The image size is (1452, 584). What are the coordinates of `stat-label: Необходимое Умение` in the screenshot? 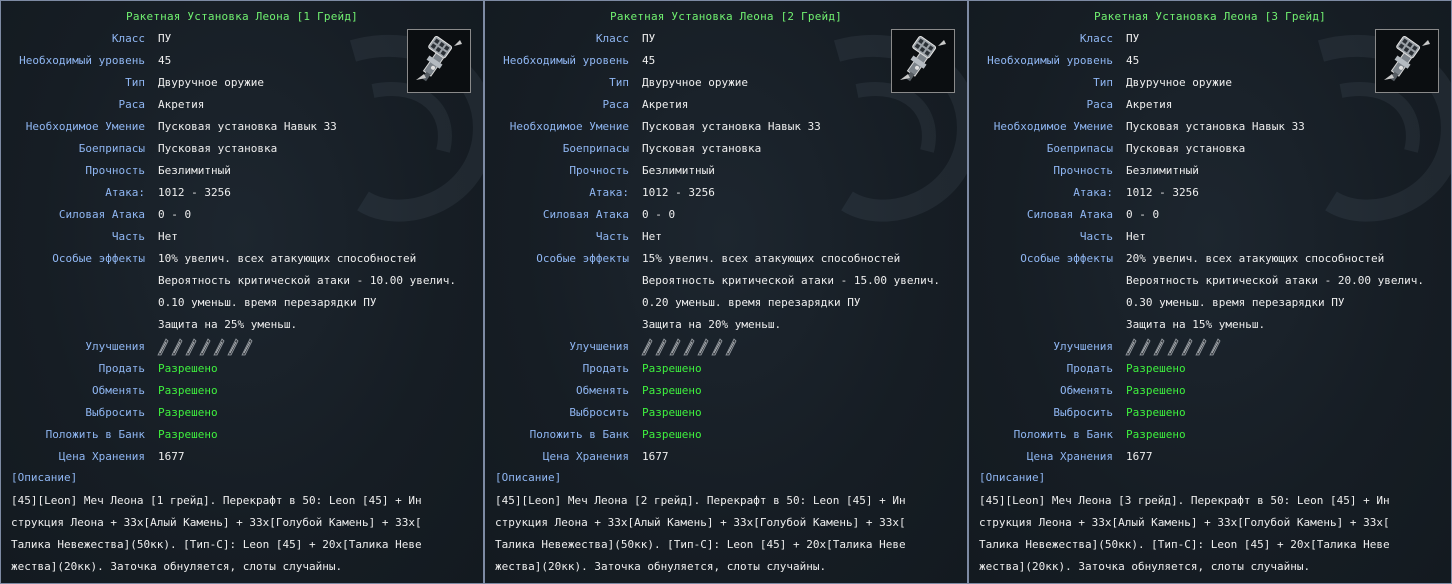 It's located at (569, 126).